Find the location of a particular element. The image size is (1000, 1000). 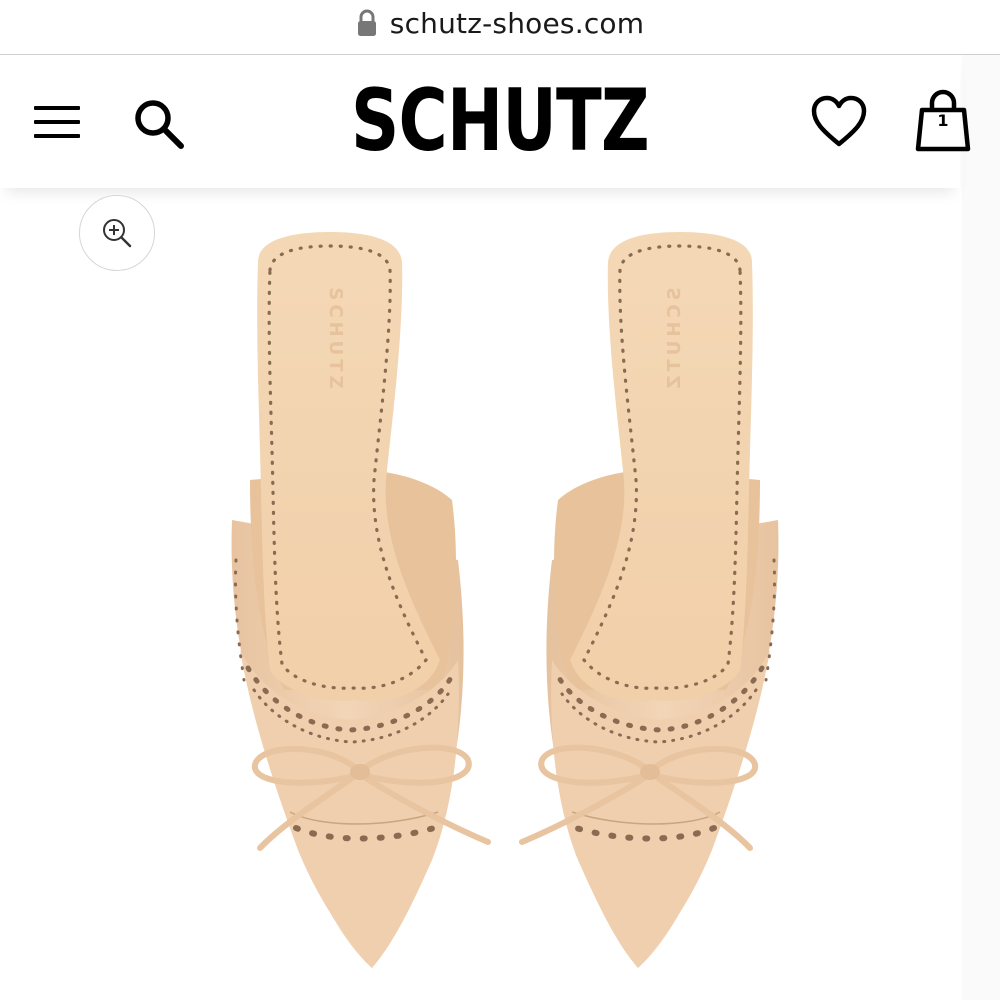

menu-button is located at coordinates (57, 122).